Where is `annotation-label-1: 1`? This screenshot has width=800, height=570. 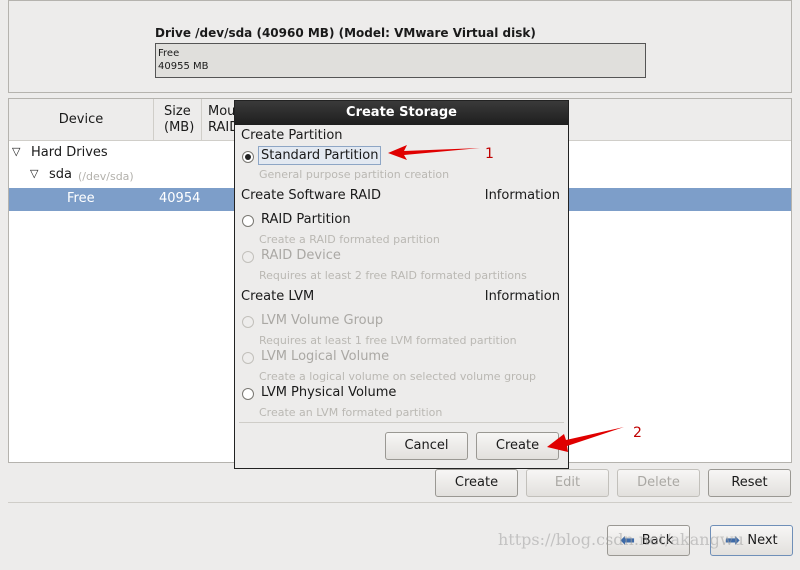
annotation-label-1: 1 is located at coordinates (489, 154).